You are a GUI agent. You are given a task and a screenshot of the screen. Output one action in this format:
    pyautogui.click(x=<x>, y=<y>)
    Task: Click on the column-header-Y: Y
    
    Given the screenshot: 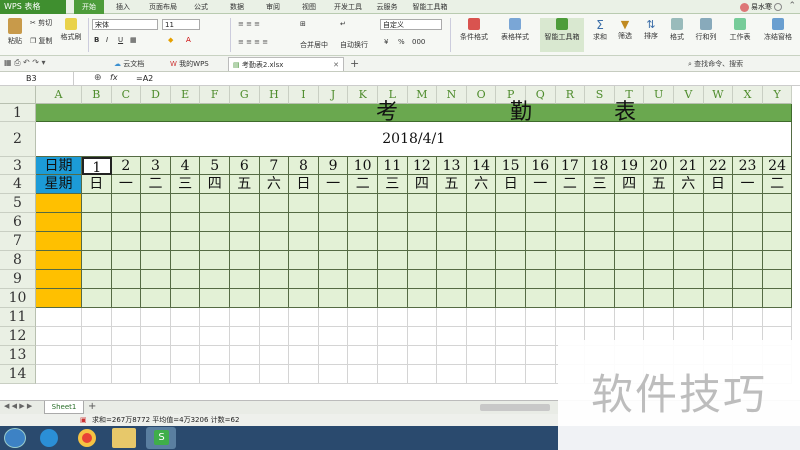 What is the action you would take?
    pyautogui.click(x=777, y=95)
    